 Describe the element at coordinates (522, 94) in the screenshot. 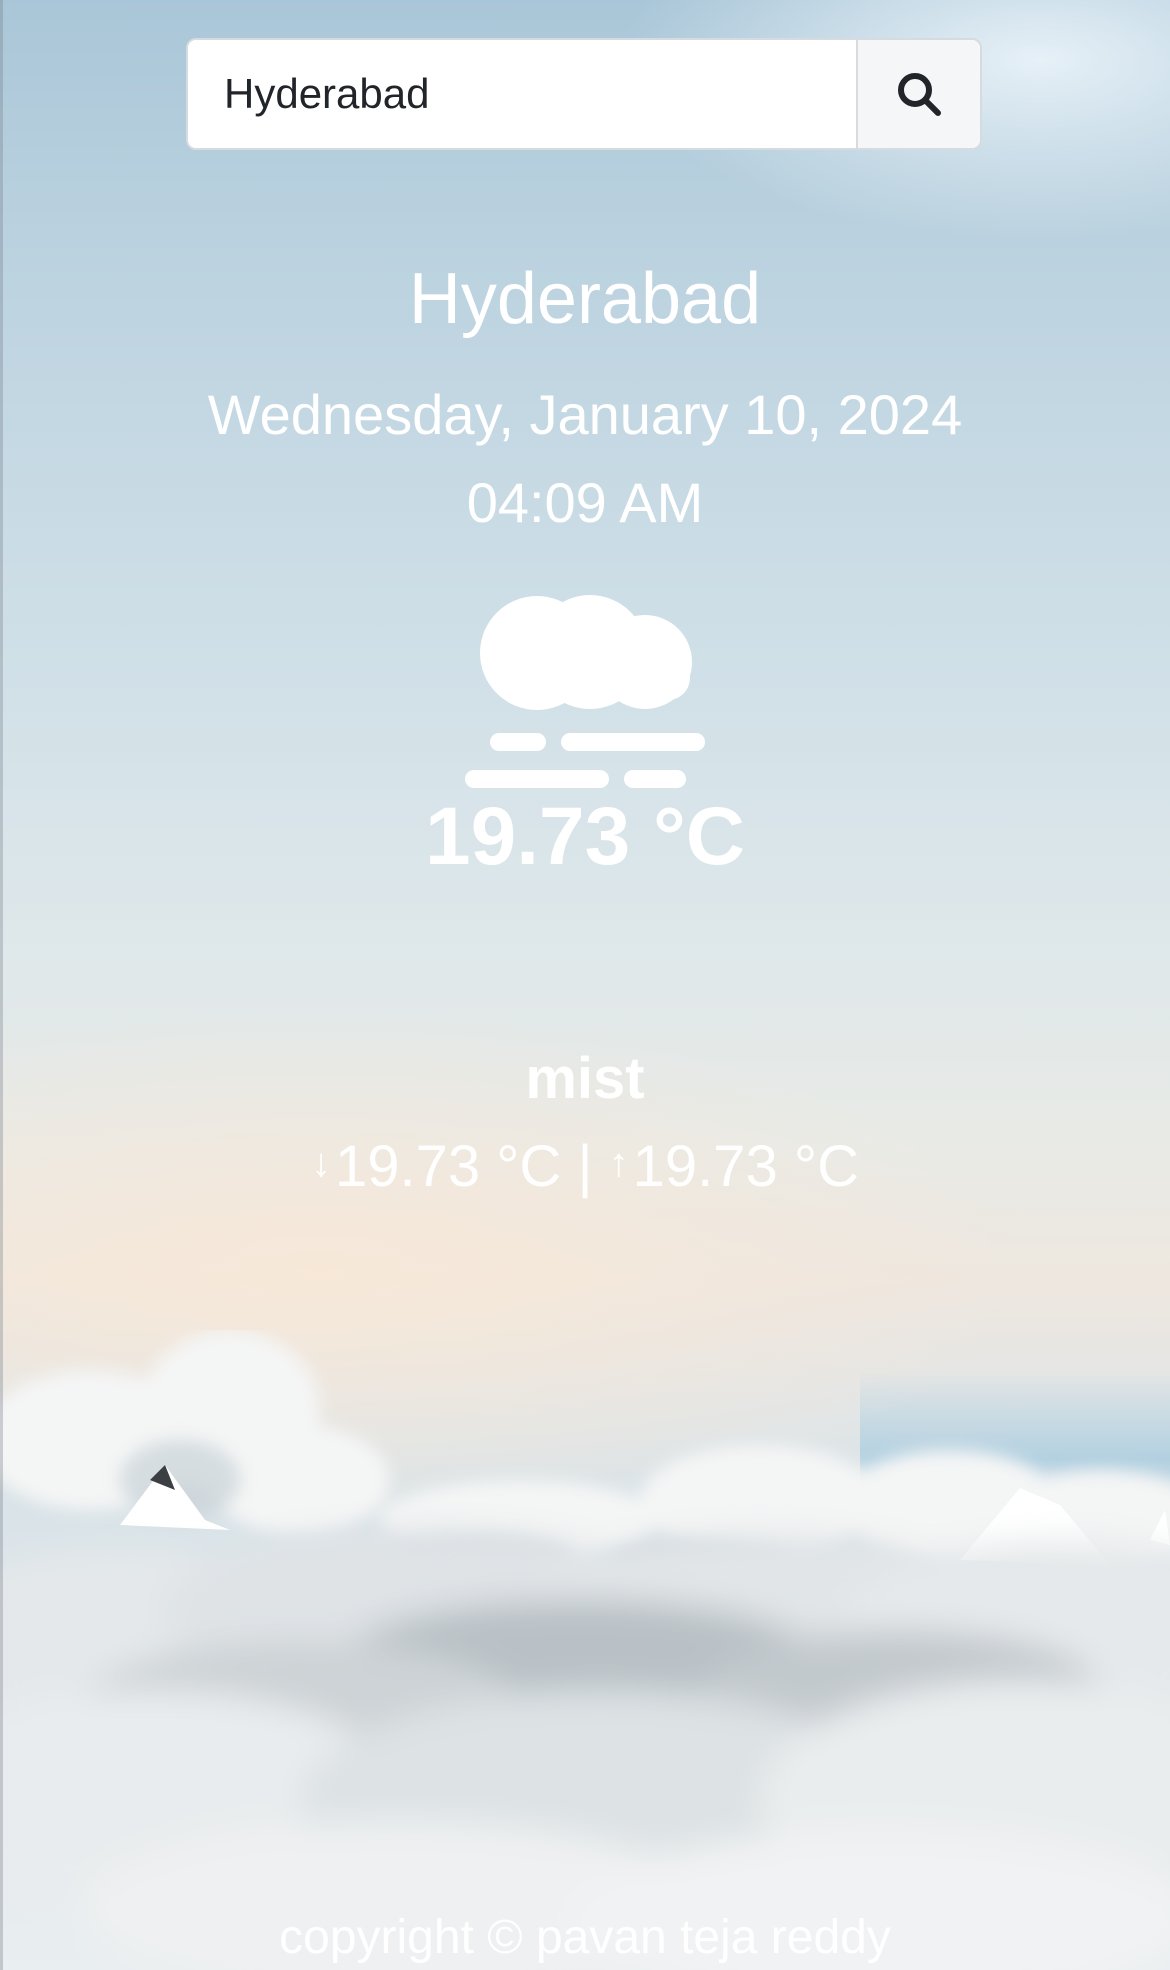

I see `city-search-input` at that location.